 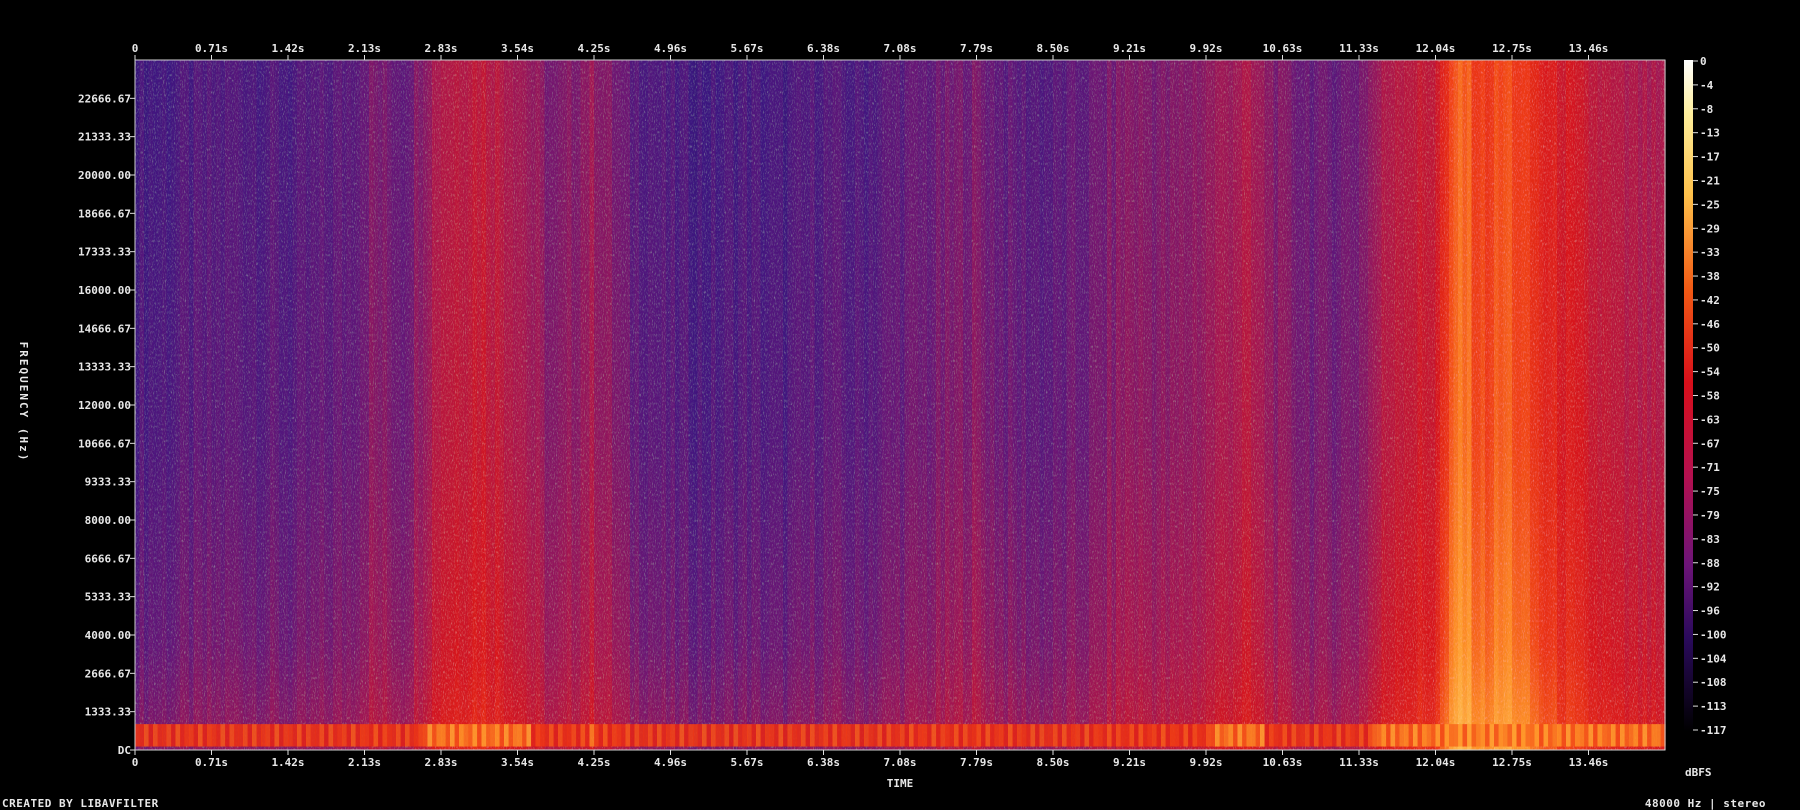 I want to click on x-tick-bottom-label: 1.42s, so click(x=287, y=762).